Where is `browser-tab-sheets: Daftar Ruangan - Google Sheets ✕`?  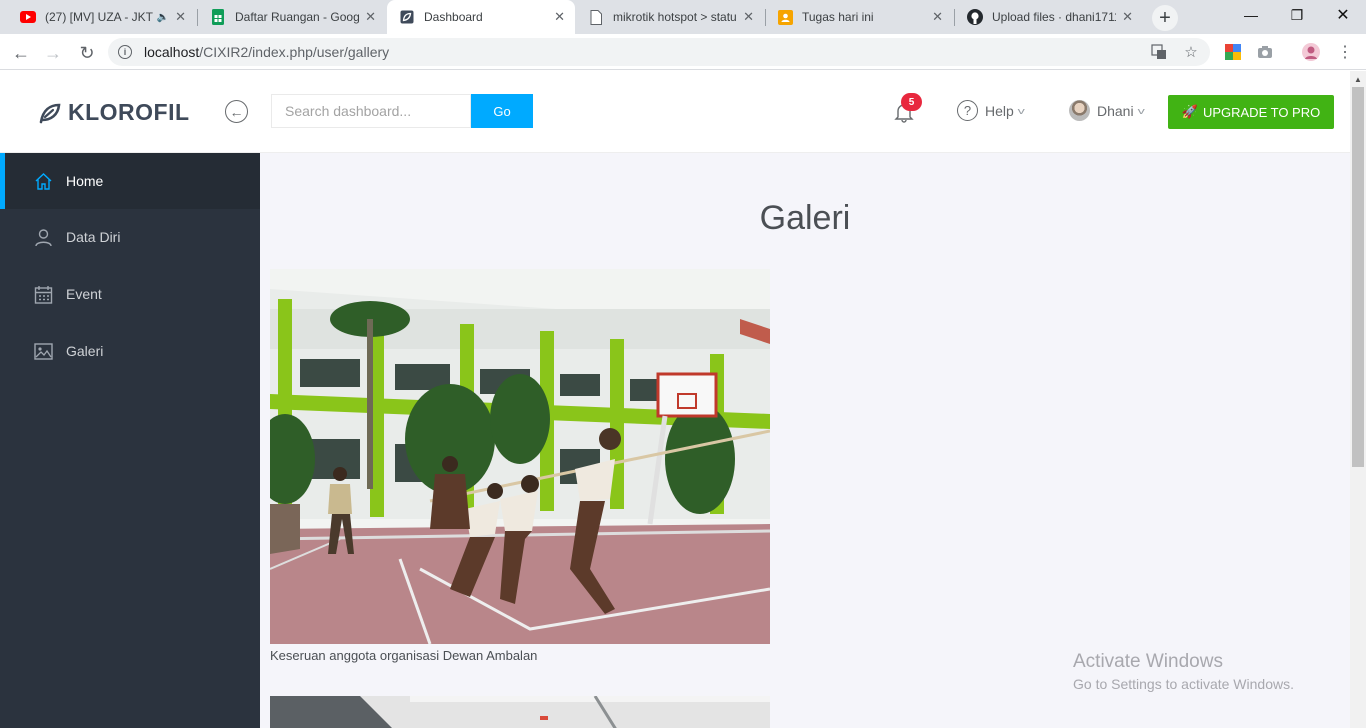
browser-tab-sheets: Daftar Ruangan - Google Sheets ✕ is located at coordinates (292, 17).